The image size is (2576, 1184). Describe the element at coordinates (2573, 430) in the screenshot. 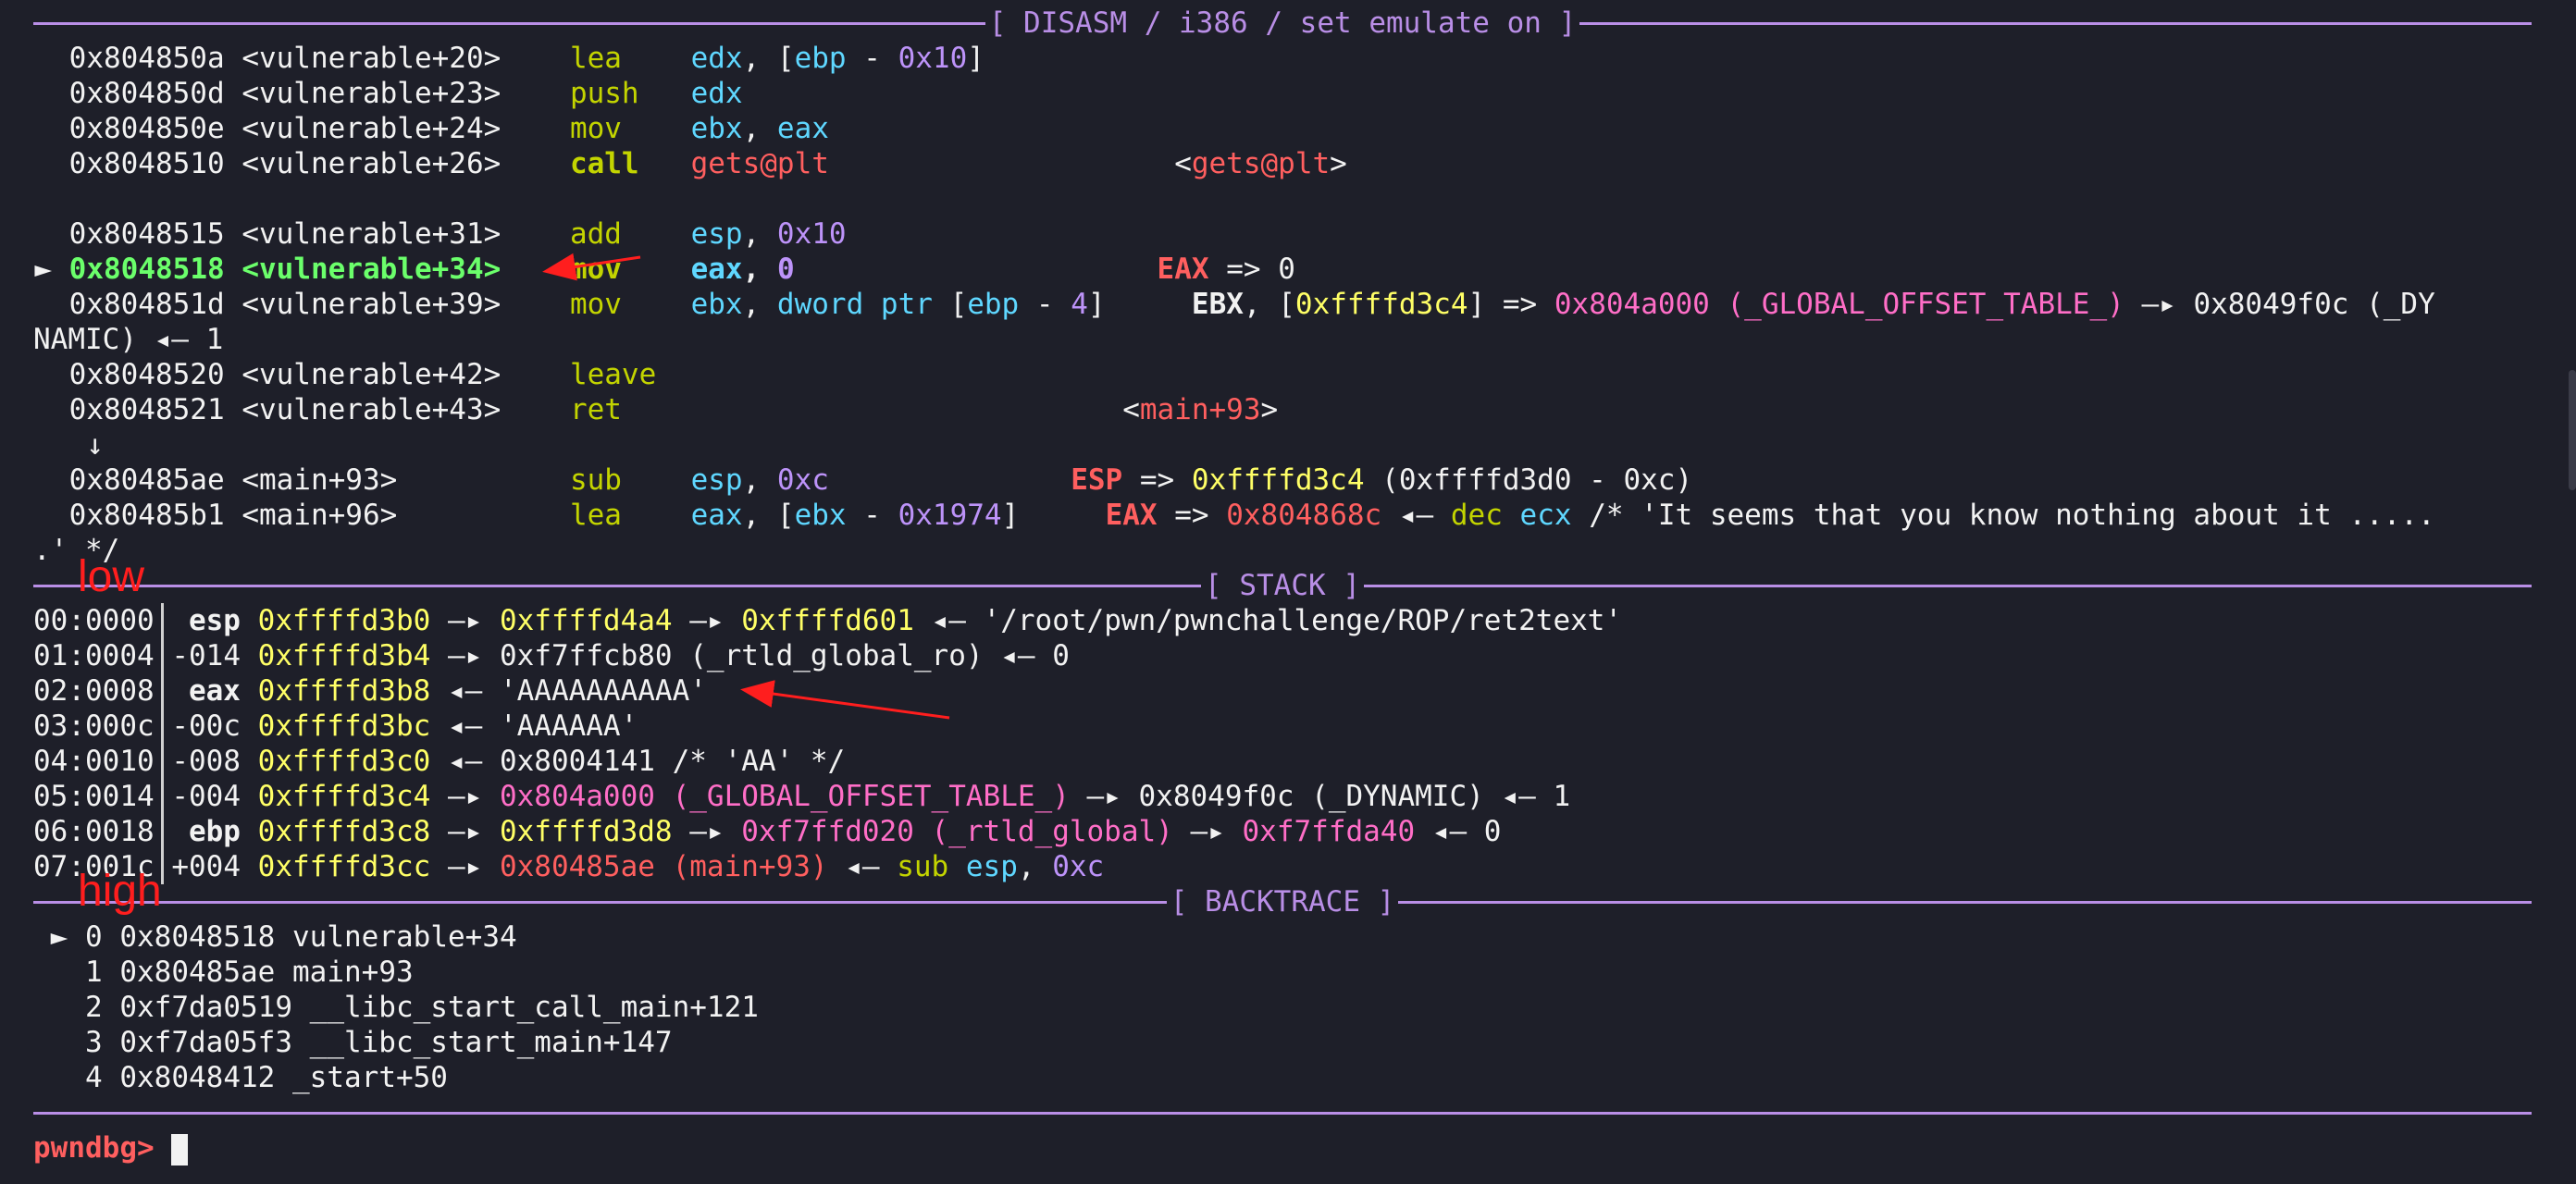

I see `scrollbar` at that location.